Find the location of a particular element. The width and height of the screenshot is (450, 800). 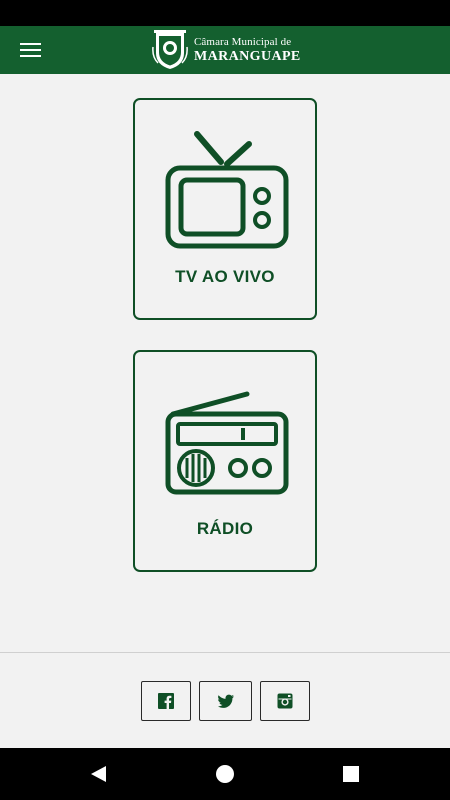

recent-apps-button is located at coordinates (351, 774).